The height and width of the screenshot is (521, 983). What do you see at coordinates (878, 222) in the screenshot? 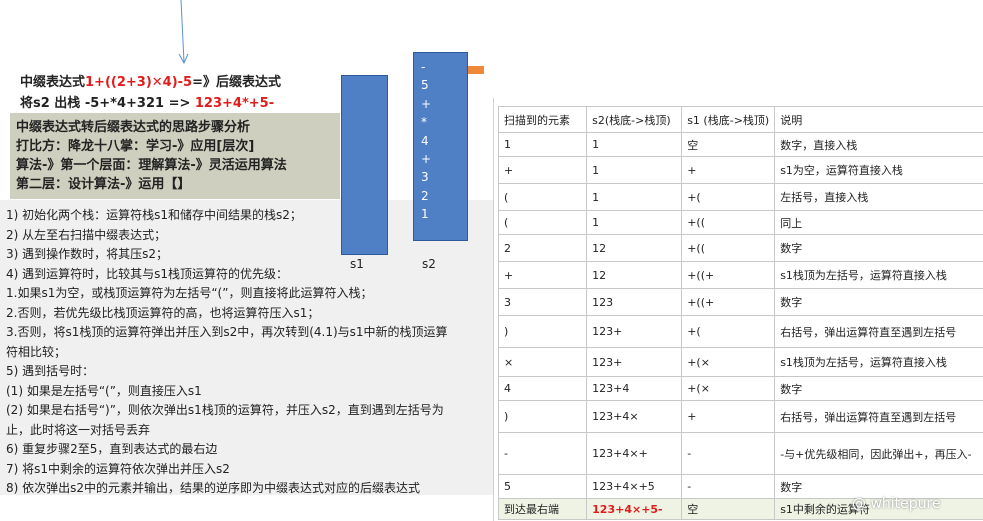
I see `cell-note: 同上` at bounding box center [878, 222].